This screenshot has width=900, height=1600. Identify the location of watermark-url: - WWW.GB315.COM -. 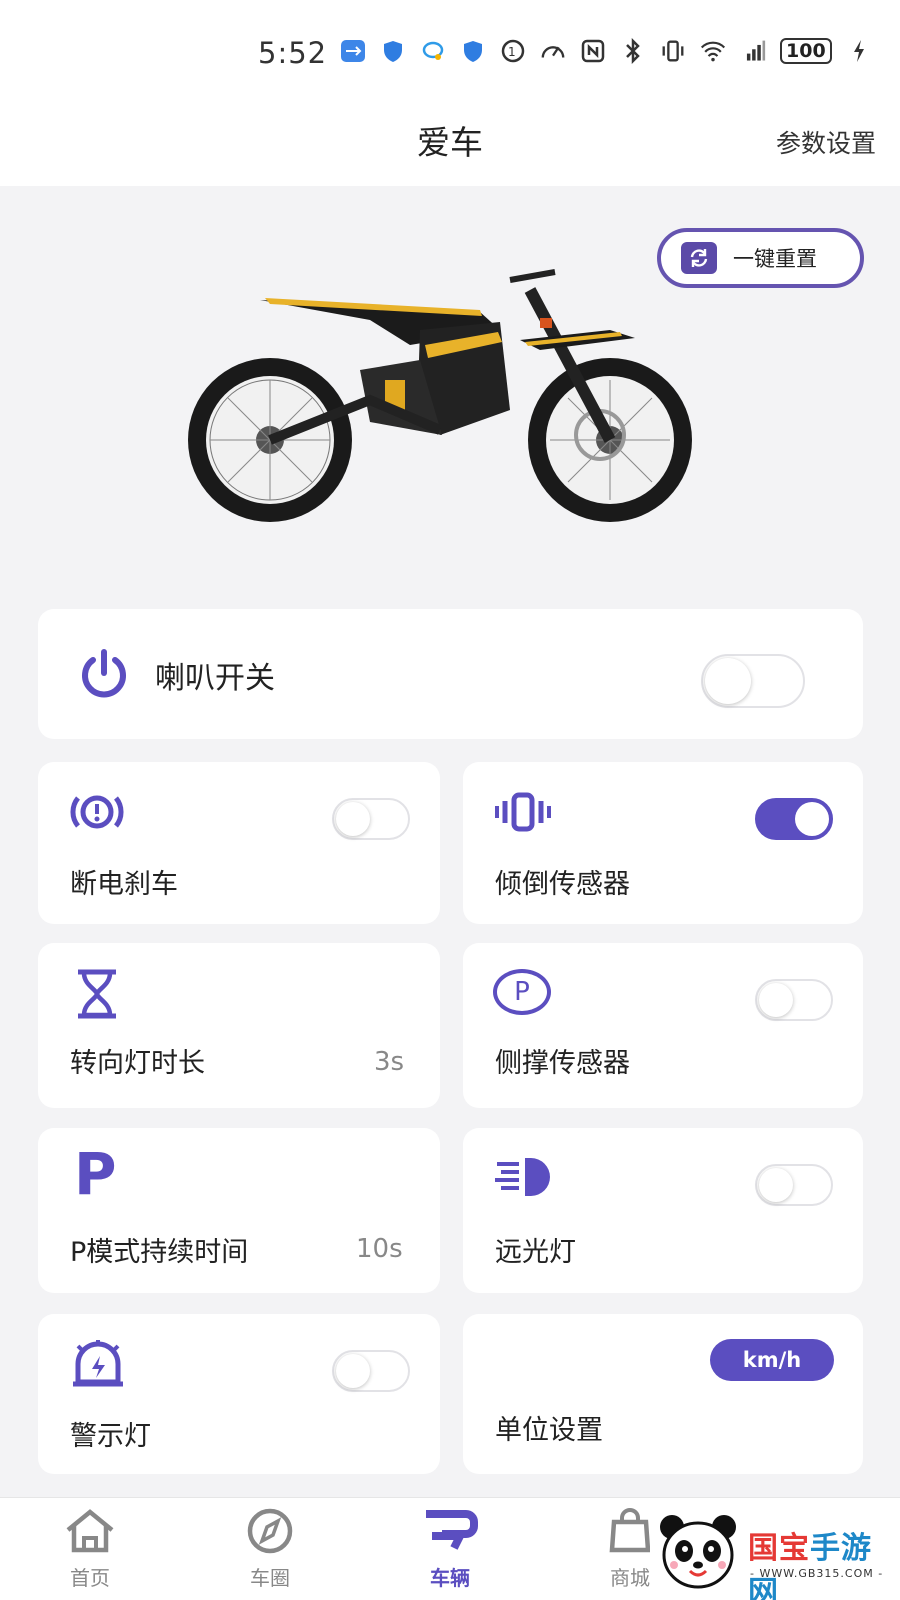
(817, 1573).